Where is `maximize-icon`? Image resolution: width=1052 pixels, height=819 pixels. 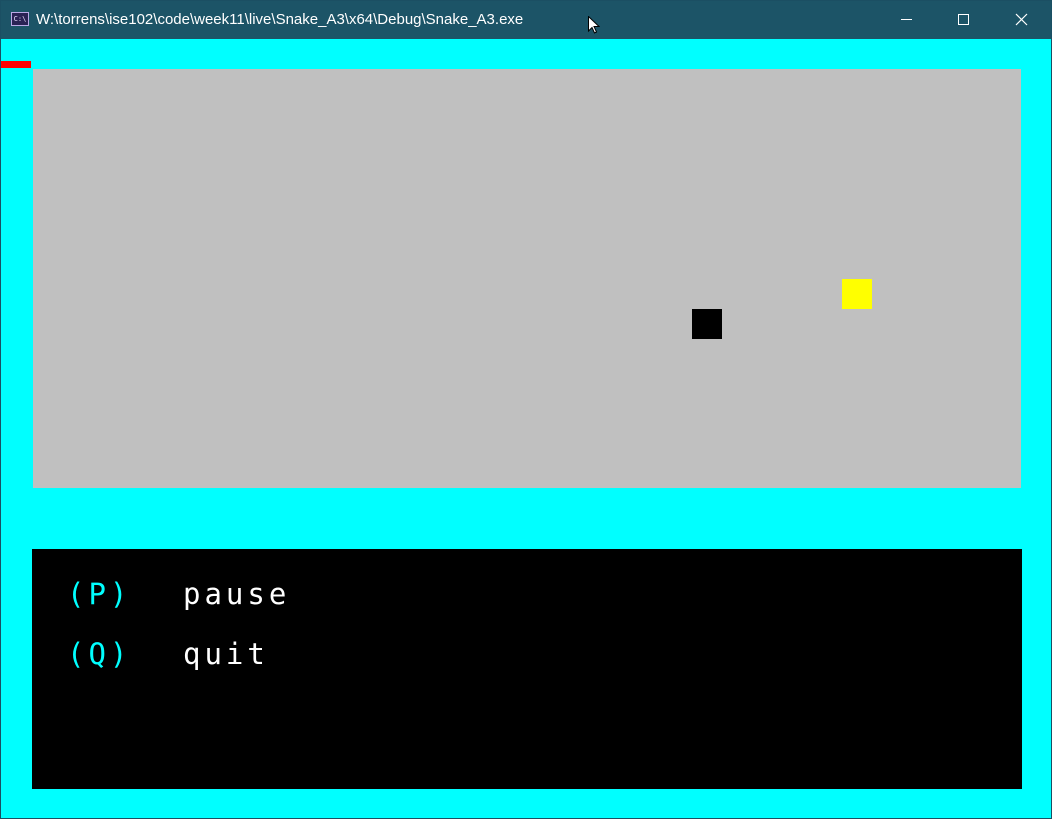 maximize-icon is located at coordinates (963, 19).